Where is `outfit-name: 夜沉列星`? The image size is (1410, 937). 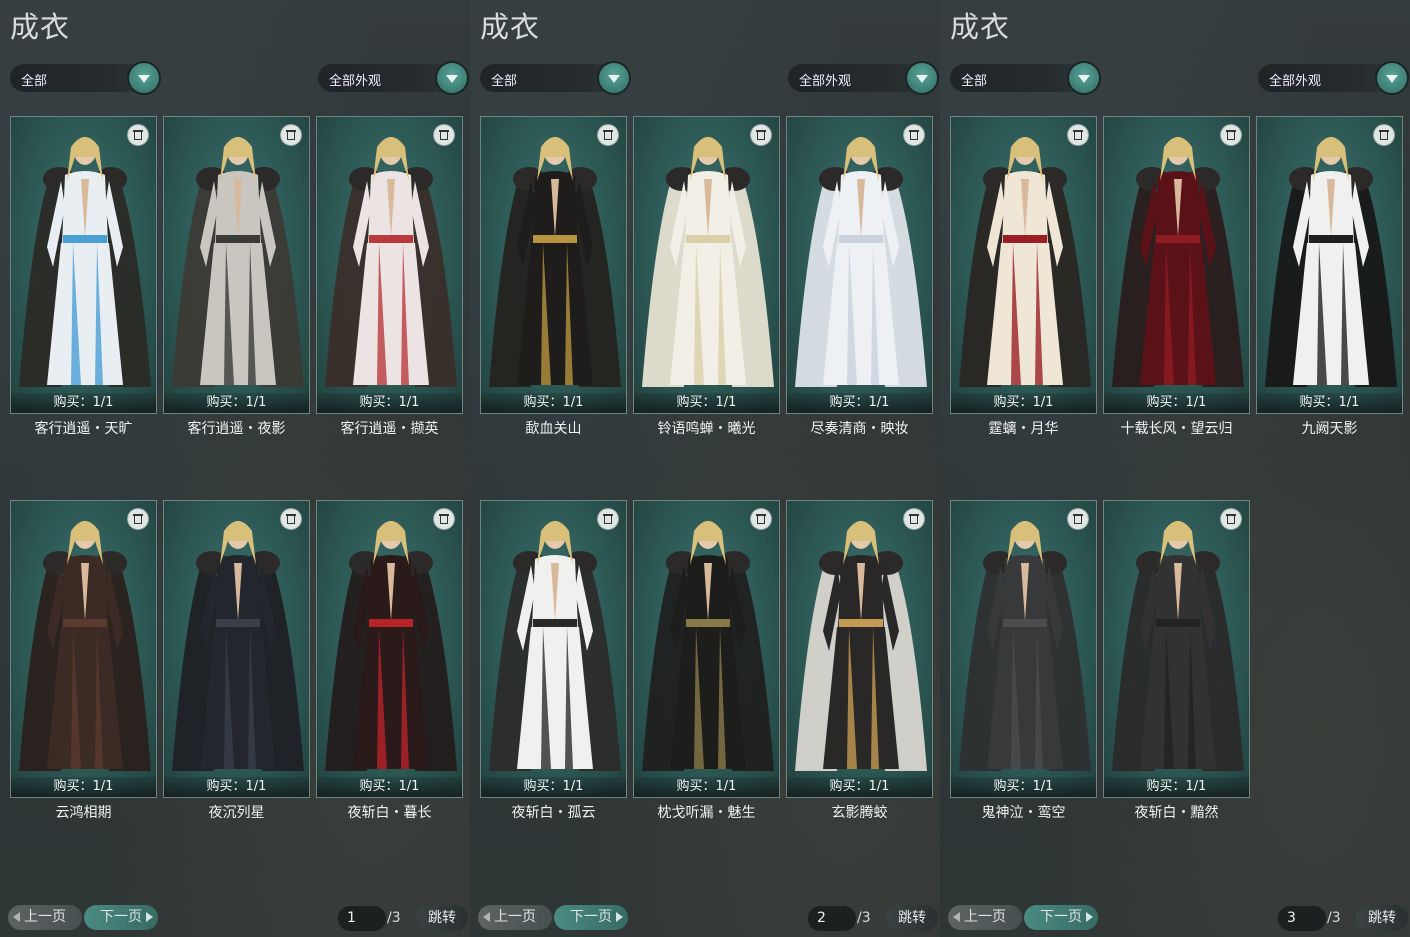 outfit-name: 夜沉列星 is located at coordinates (236, 813).